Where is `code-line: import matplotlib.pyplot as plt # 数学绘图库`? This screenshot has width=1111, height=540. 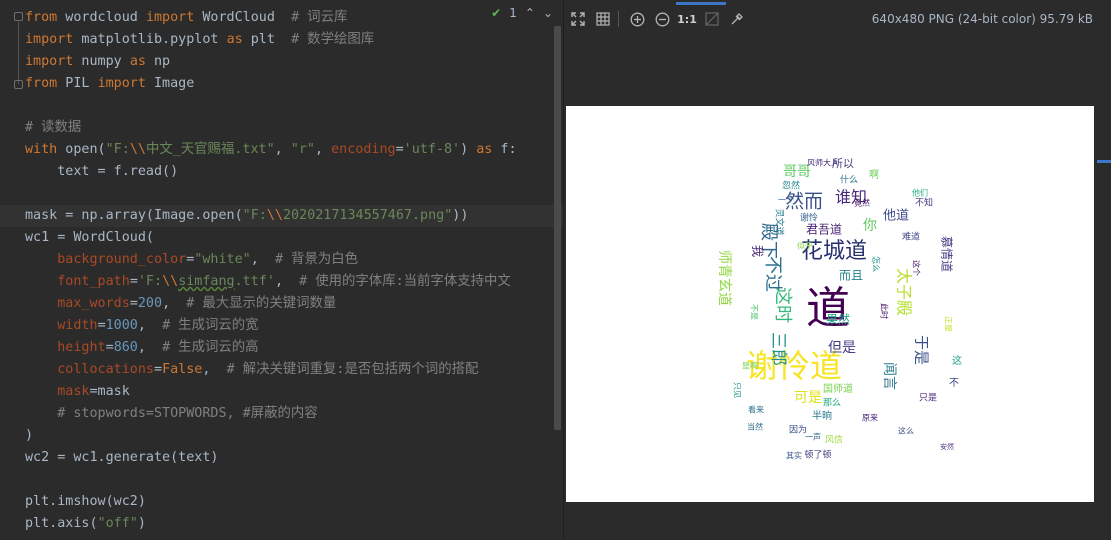 code-line: import matplotlib.pyplot as plt # 数学绘图库 is located at coordinates (271, 40).